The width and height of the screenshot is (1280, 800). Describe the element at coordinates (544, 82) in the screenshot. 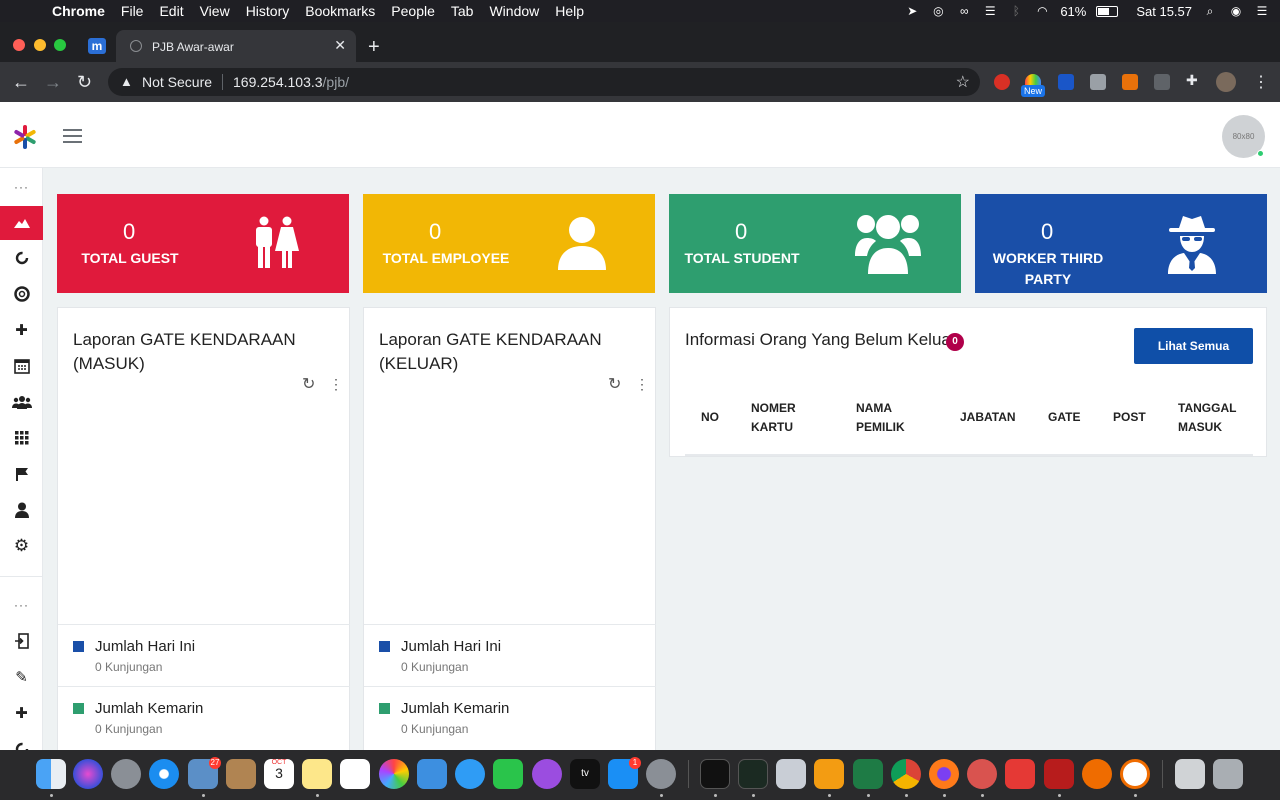

I see `address-bar: ▲ Not Secure 169.254.103.3/pjb/ ☆` at that location.